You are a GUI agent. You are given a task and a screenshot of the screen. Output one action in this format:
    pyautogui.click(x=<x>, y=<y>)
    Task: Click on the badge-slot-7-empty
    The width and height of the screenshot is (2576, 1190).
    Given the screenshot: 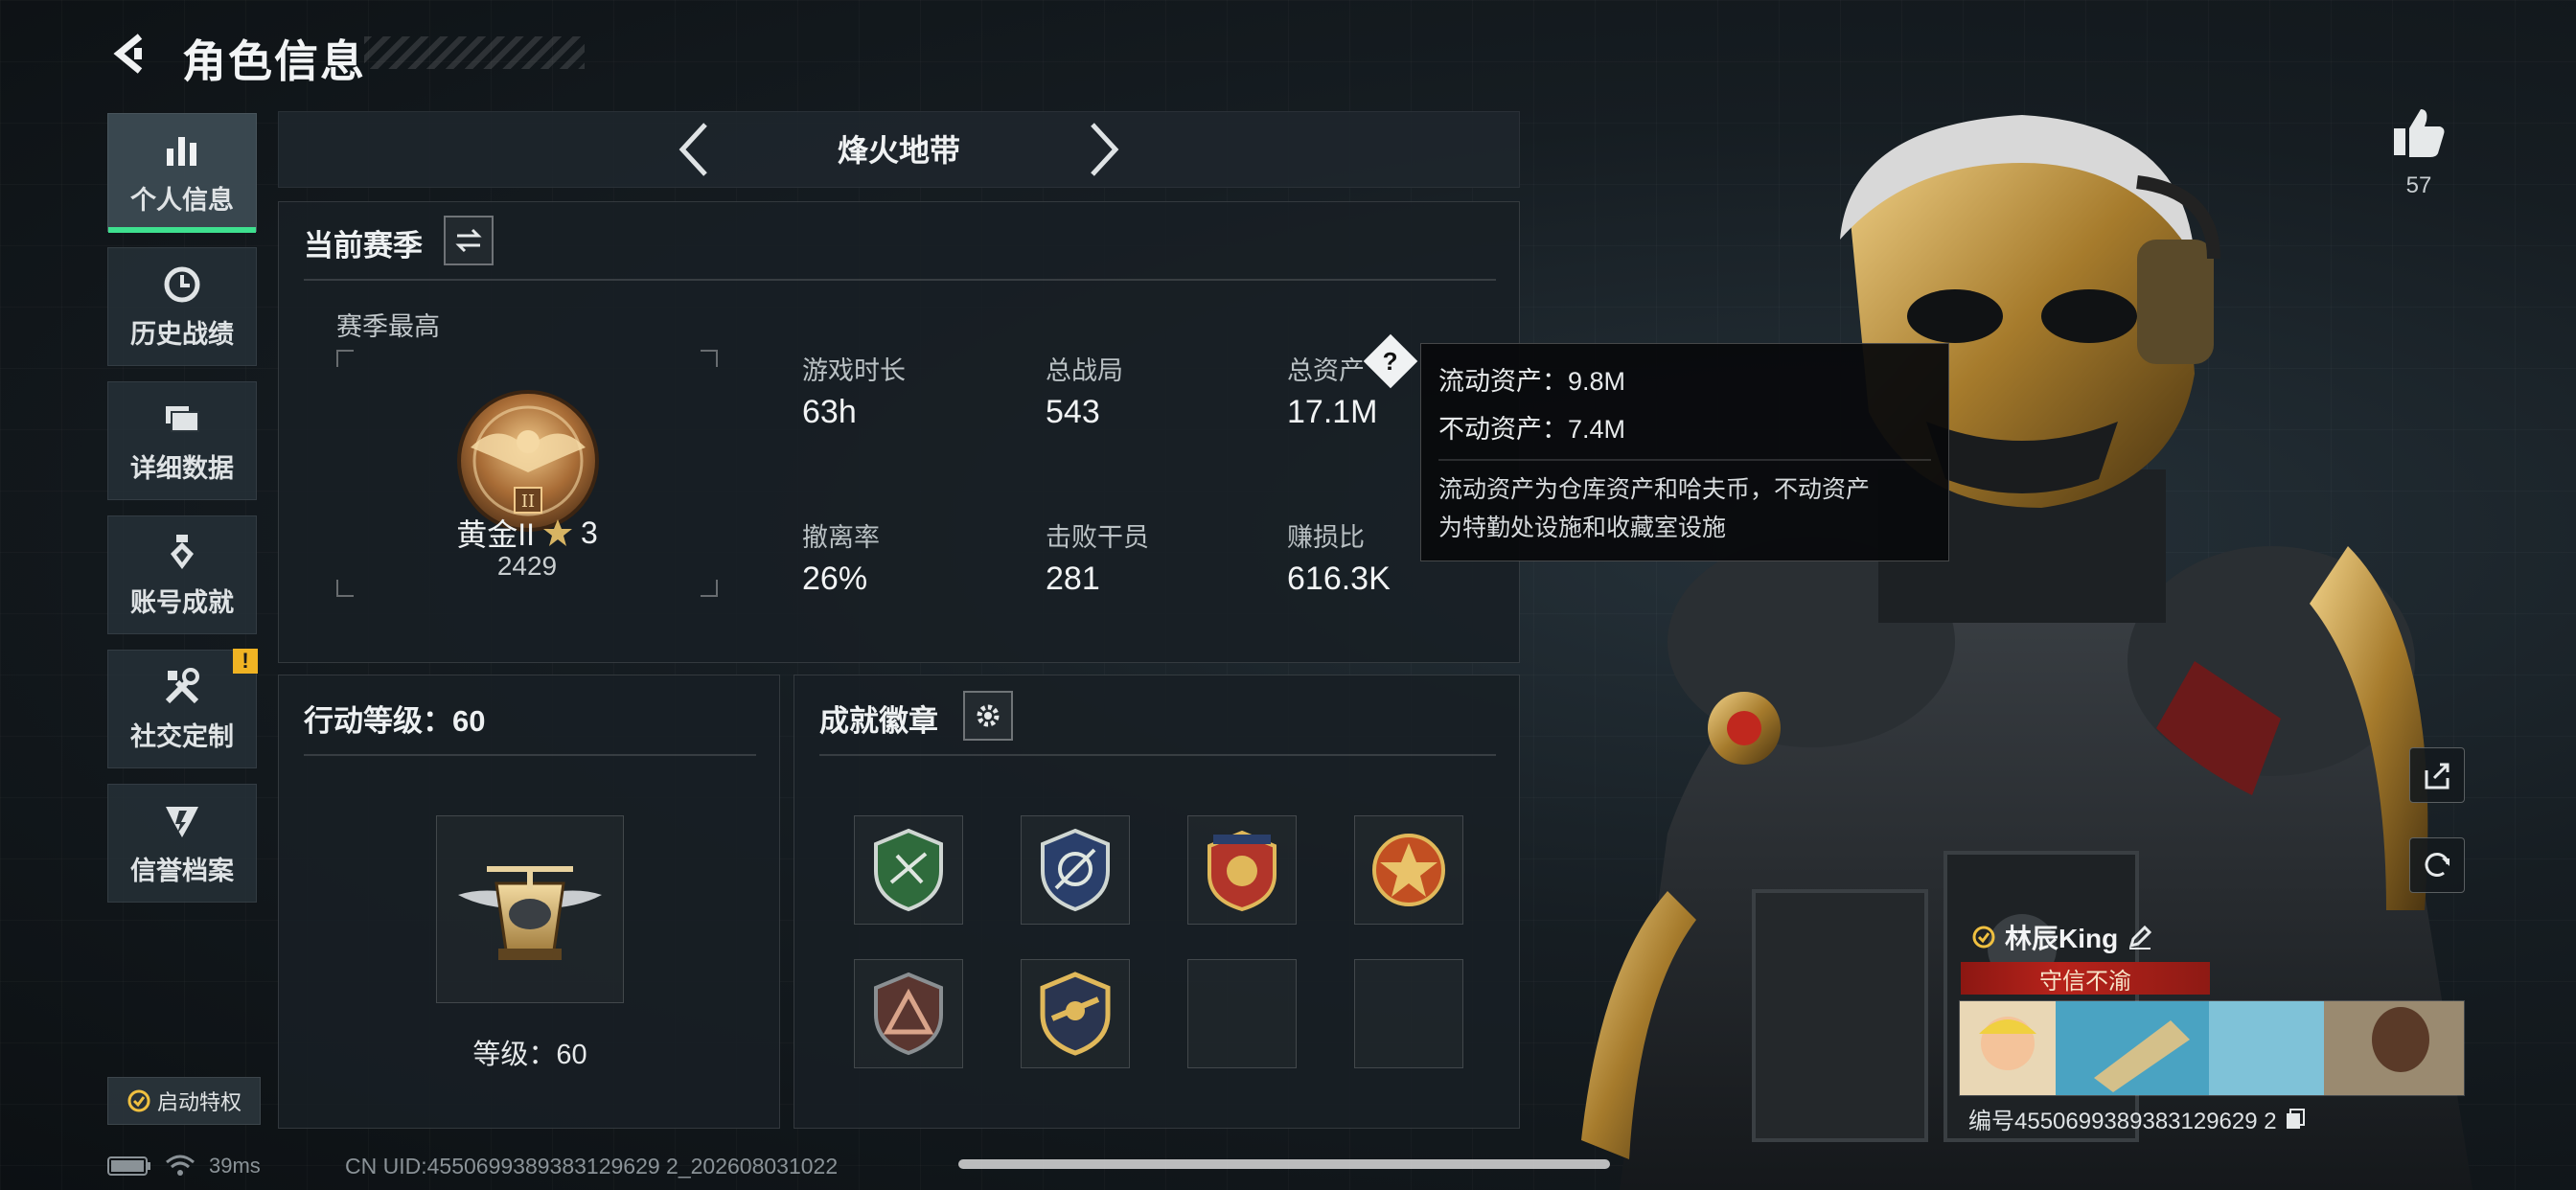 What is the action you would take?
    pyautogui.click(x=1242, y=1014)
    